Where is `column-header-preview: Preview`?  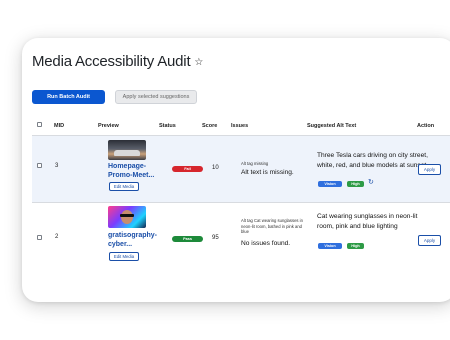 column-header-preview: Preview is located at coordinates (108, 126).